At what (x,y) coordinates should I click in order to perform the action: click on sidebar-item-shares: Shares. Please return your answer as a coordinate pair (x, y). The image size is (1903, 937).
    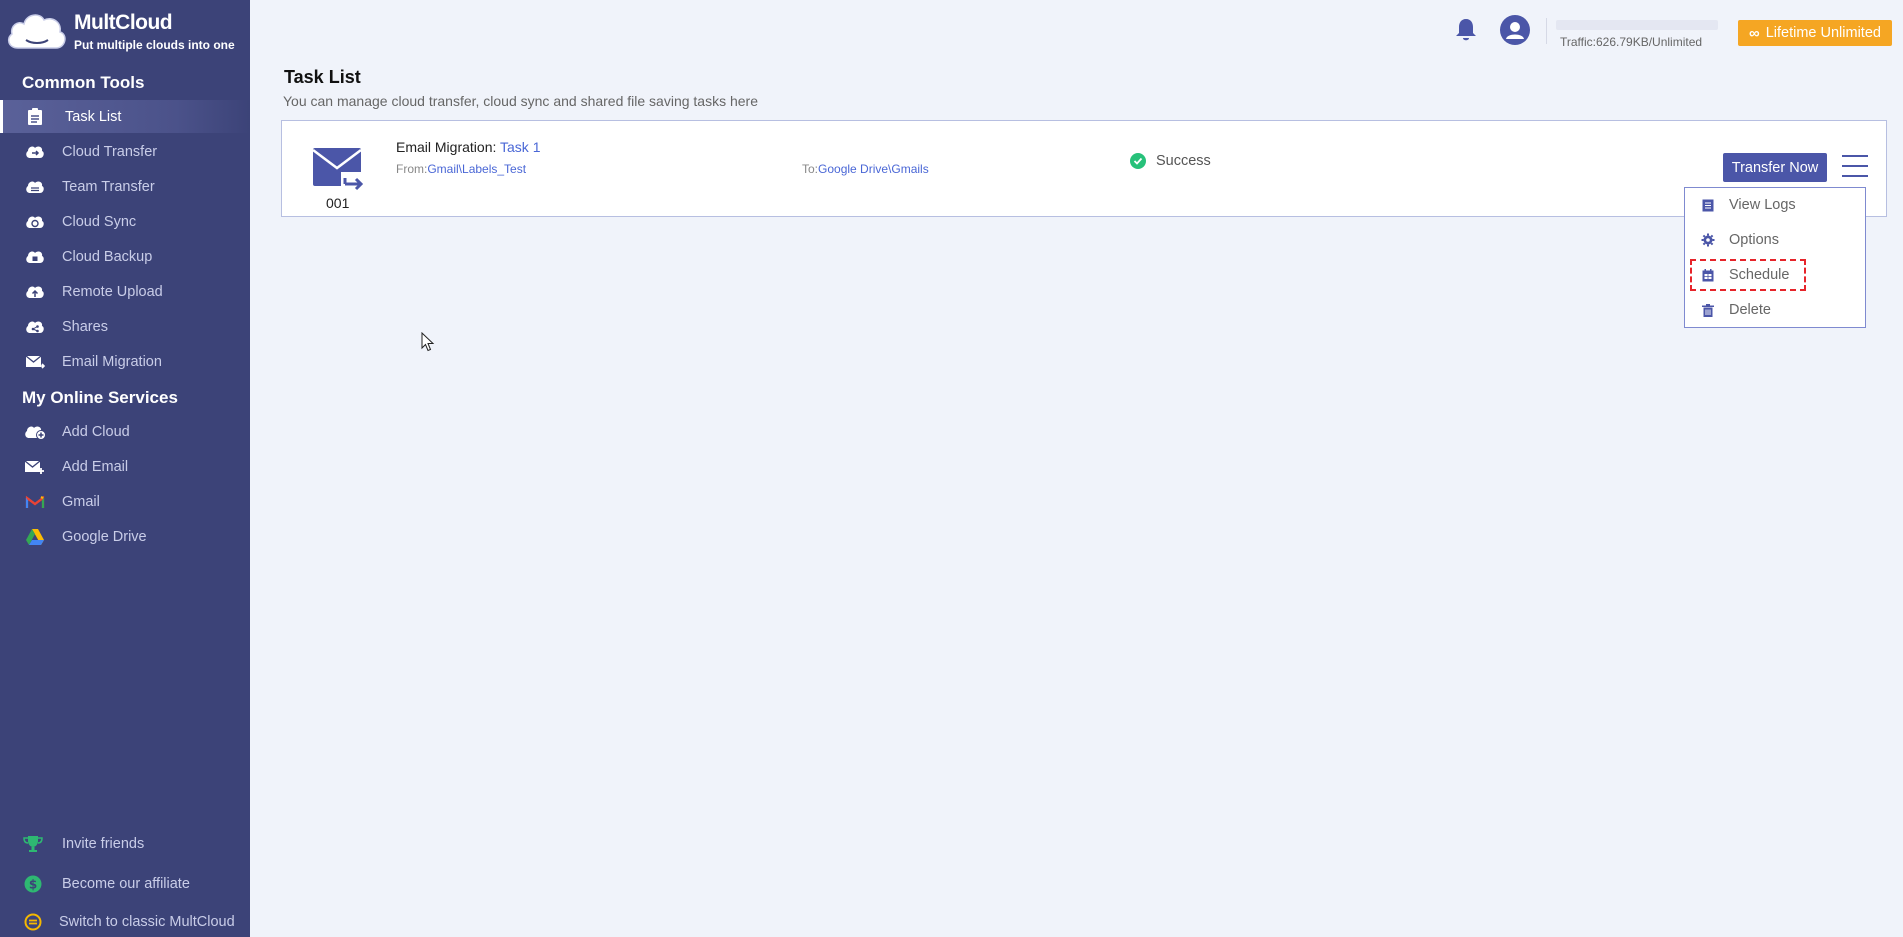
    Looking at the image, I should click on (125, 326).